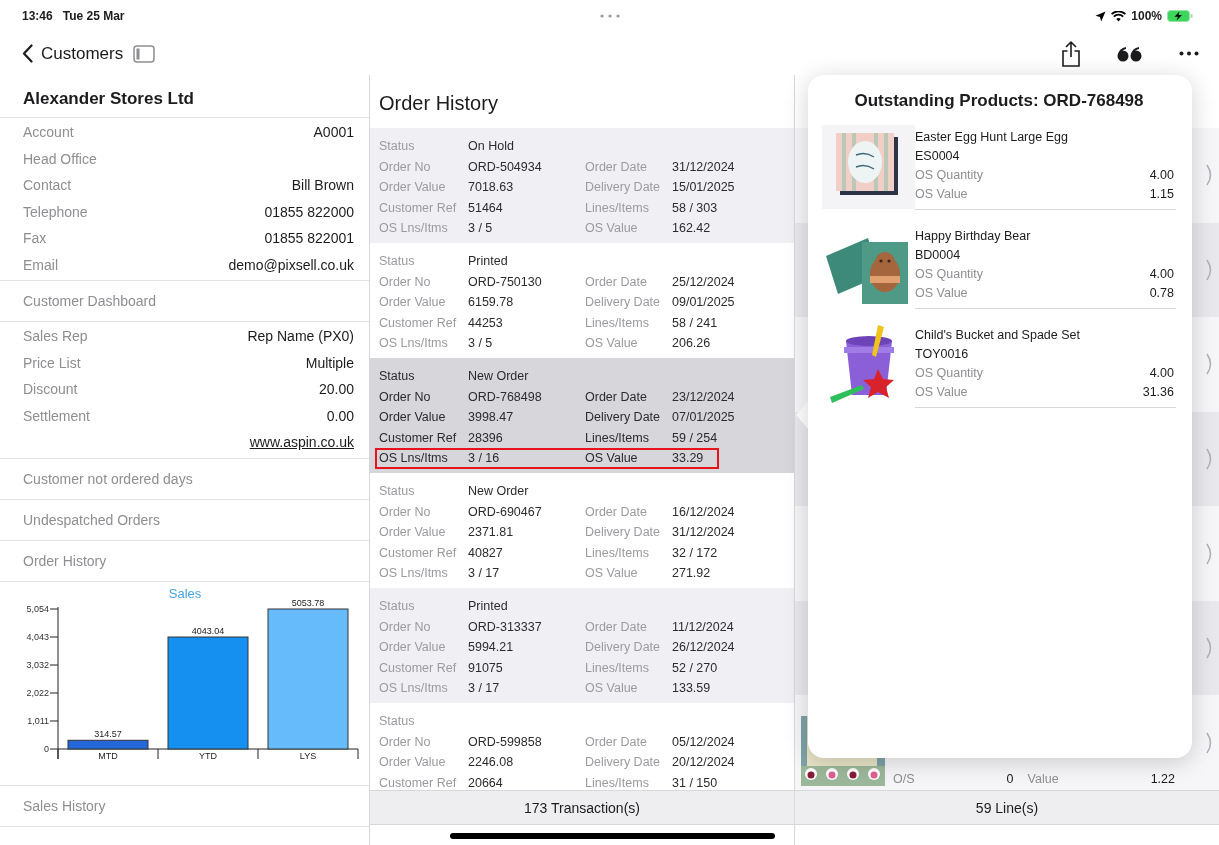 The height and width of the screenshot is (845, 1219). I want to click on field-label: Order Value, so click(413, 762).